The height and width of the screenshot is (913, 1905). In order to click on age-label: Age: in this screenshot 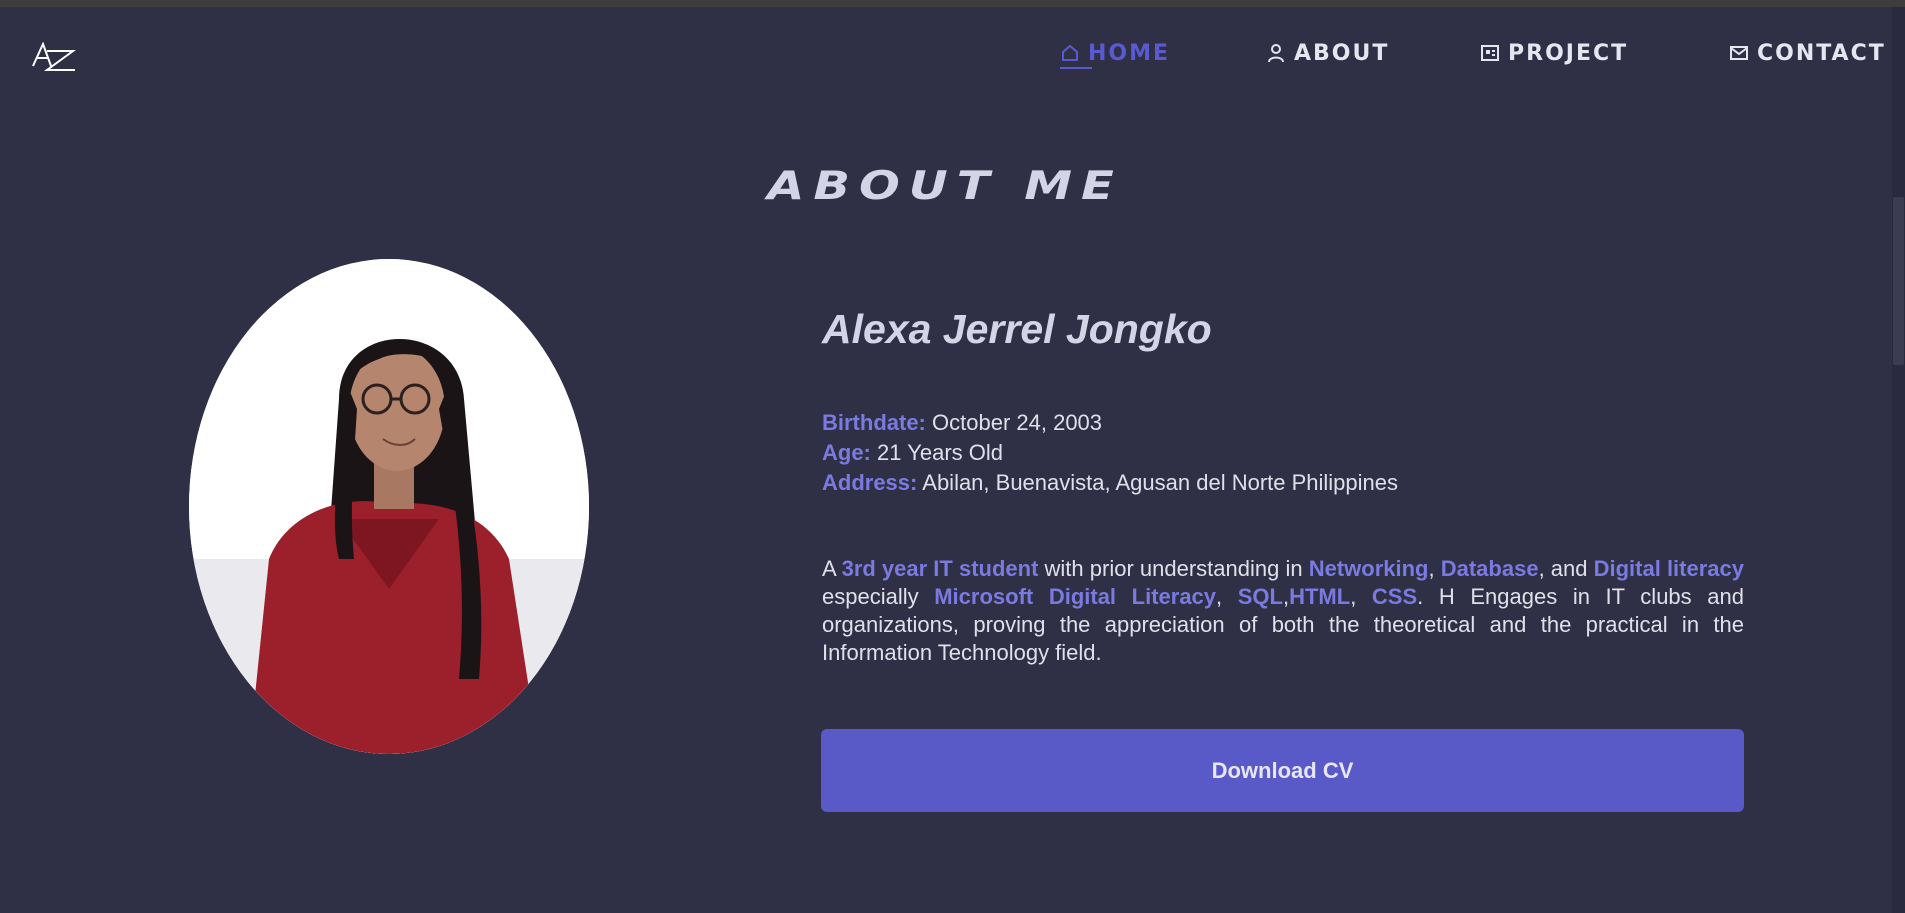, I will do `click(846, 452)`.